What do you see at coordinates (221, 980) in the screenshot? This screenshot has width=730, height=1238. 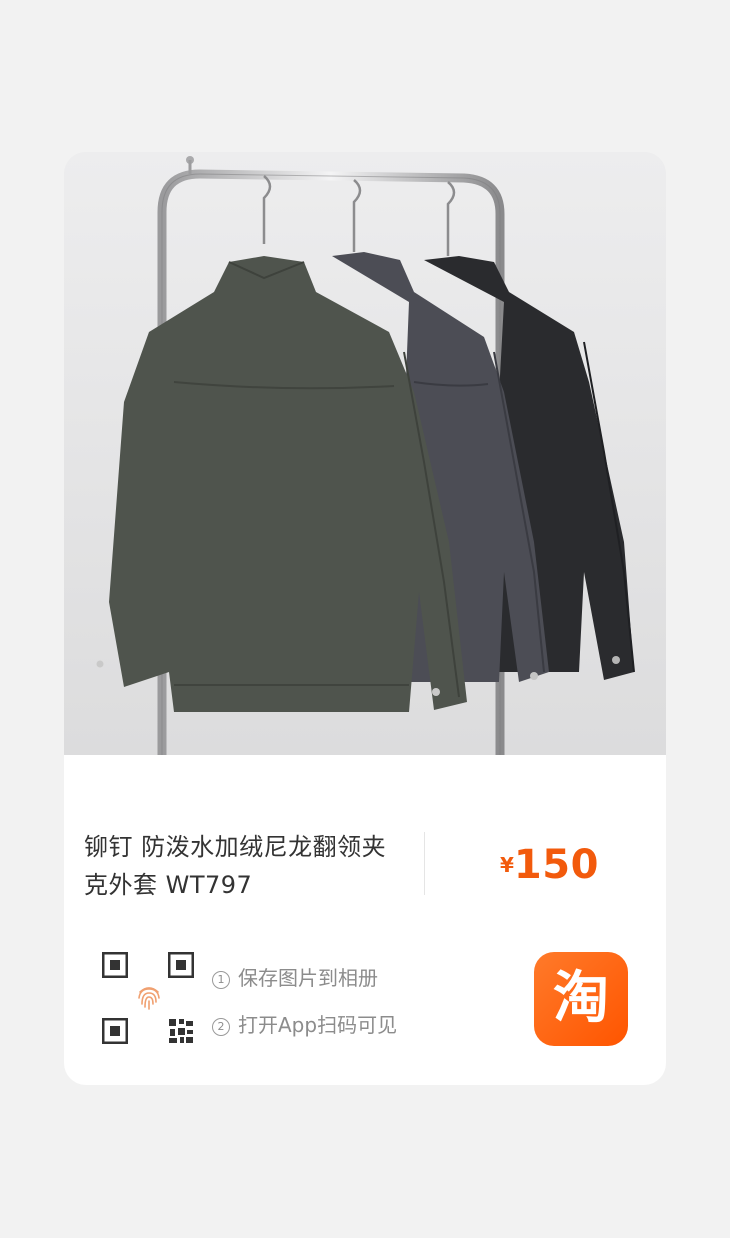 I see `step-number-badge: 1` at bounding box center [221, 980].